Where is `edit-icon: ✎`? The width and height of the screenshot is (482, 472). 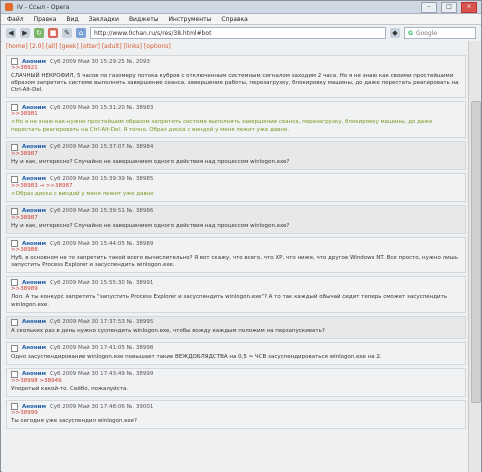
edit-icon: ✎ is located at coordinates (67, 33).